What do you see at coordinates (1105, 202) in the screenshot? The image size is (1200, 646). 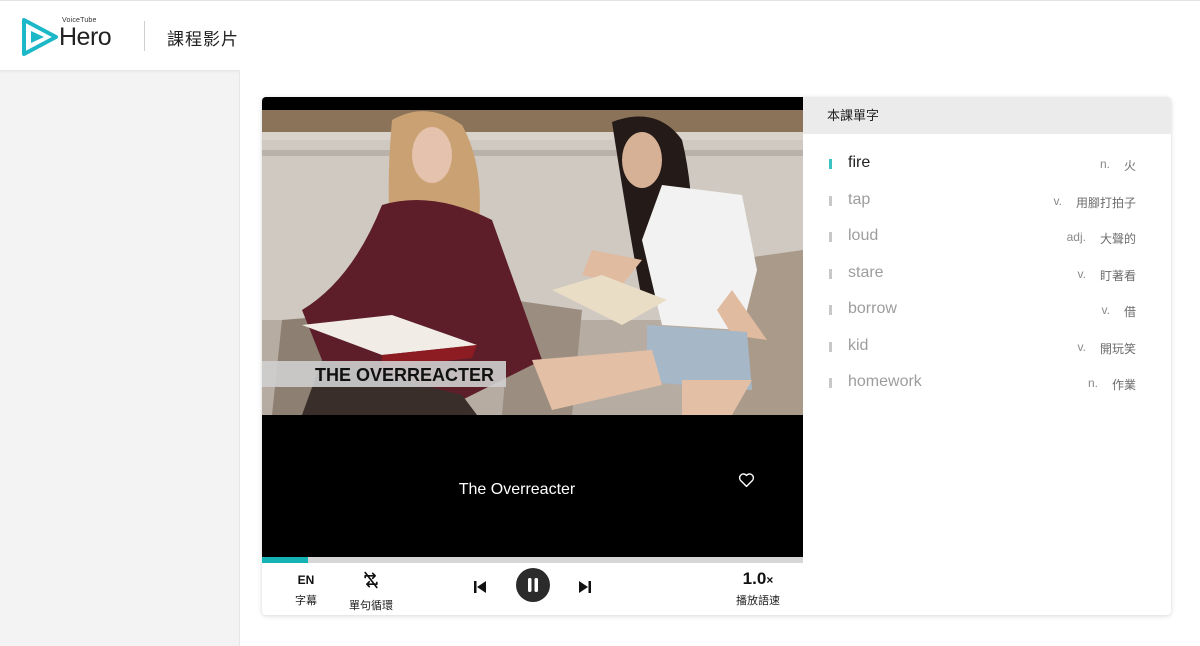 I see `vocab-meaning: 用腳打拍子` at bounding box center [1105, 202].